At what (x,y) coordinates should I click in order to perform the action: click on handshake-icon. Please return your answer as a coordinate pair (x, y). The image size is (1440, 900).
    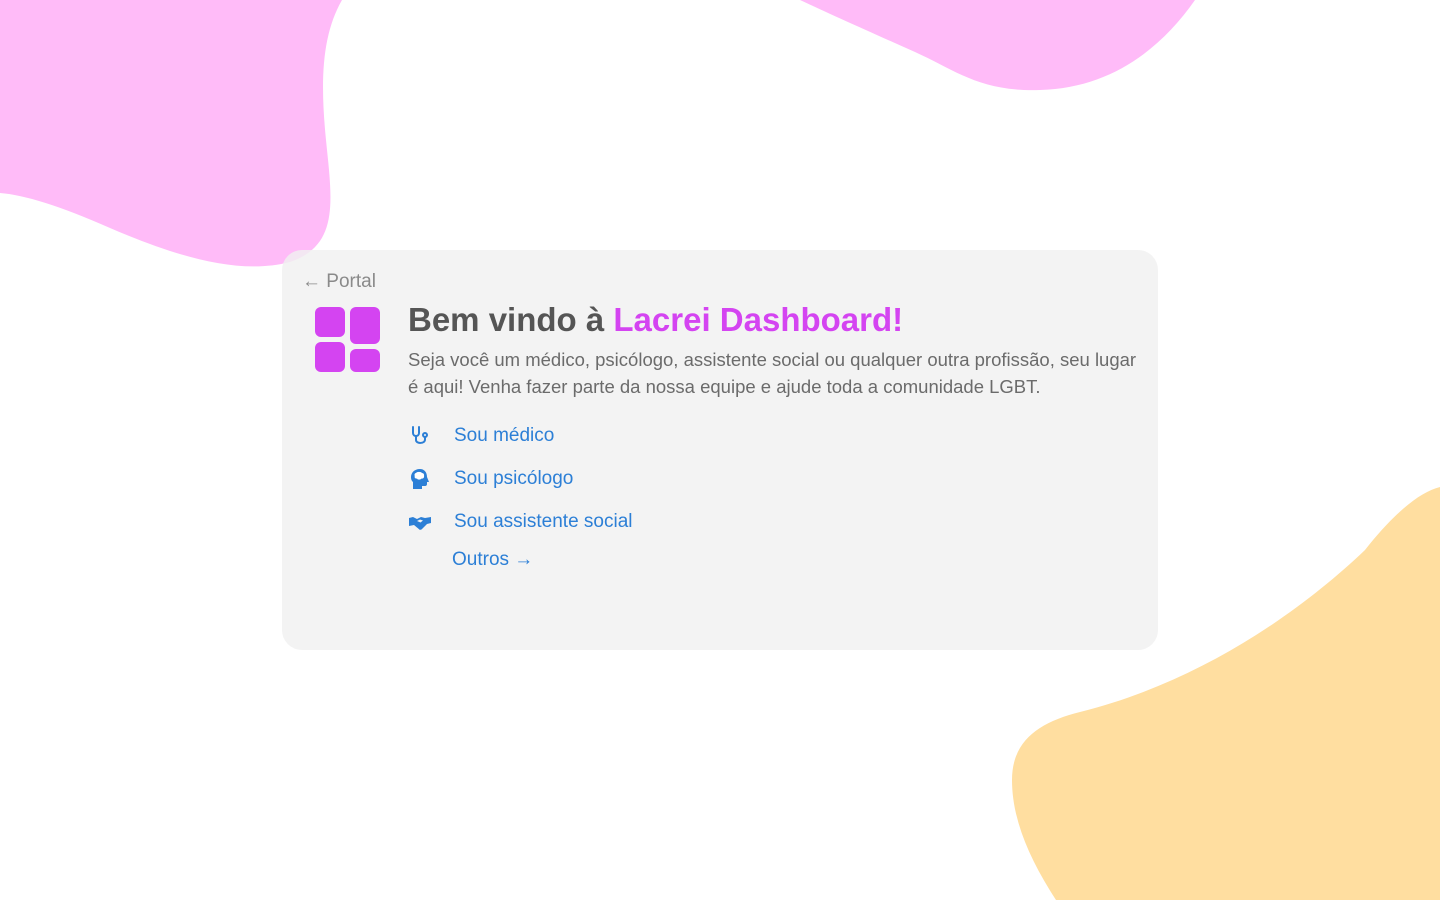
    Looking at the image, I should click on (420, 523).